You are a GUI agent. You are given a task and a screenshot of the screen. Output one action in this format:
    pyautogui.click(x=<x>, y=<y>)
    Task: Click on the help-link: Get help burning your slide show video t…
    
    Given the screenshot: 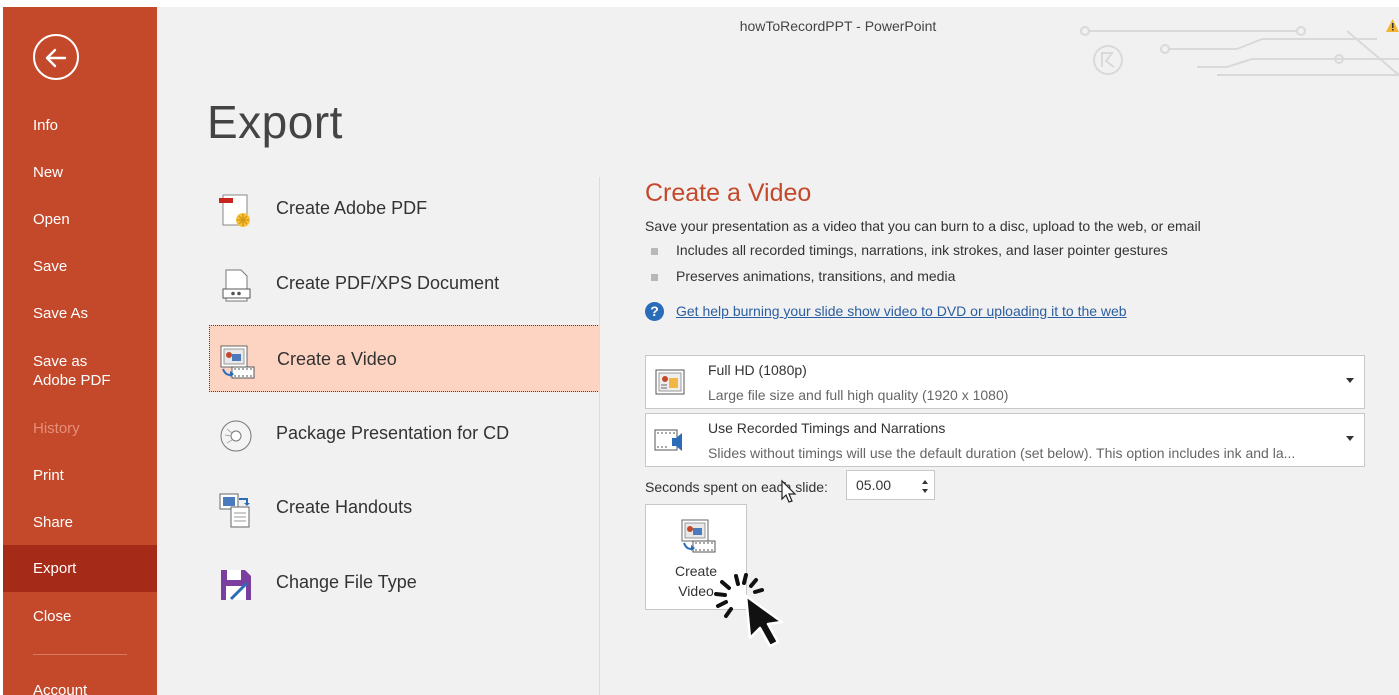 What is the action you would take?
    pyautogui.click(x=901, y=311)
    